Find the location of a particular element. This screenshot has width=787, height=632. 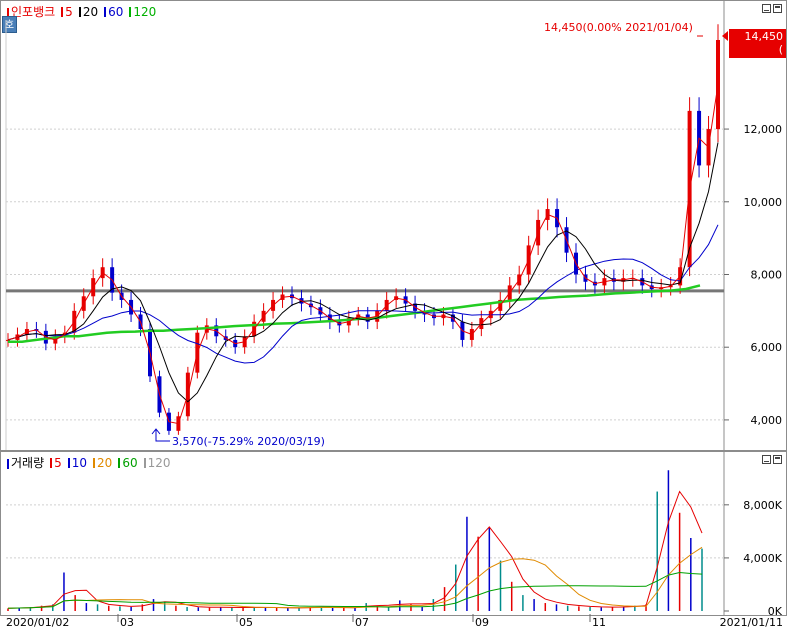

current-price: 14,450 is located at coordinates (764, 36).